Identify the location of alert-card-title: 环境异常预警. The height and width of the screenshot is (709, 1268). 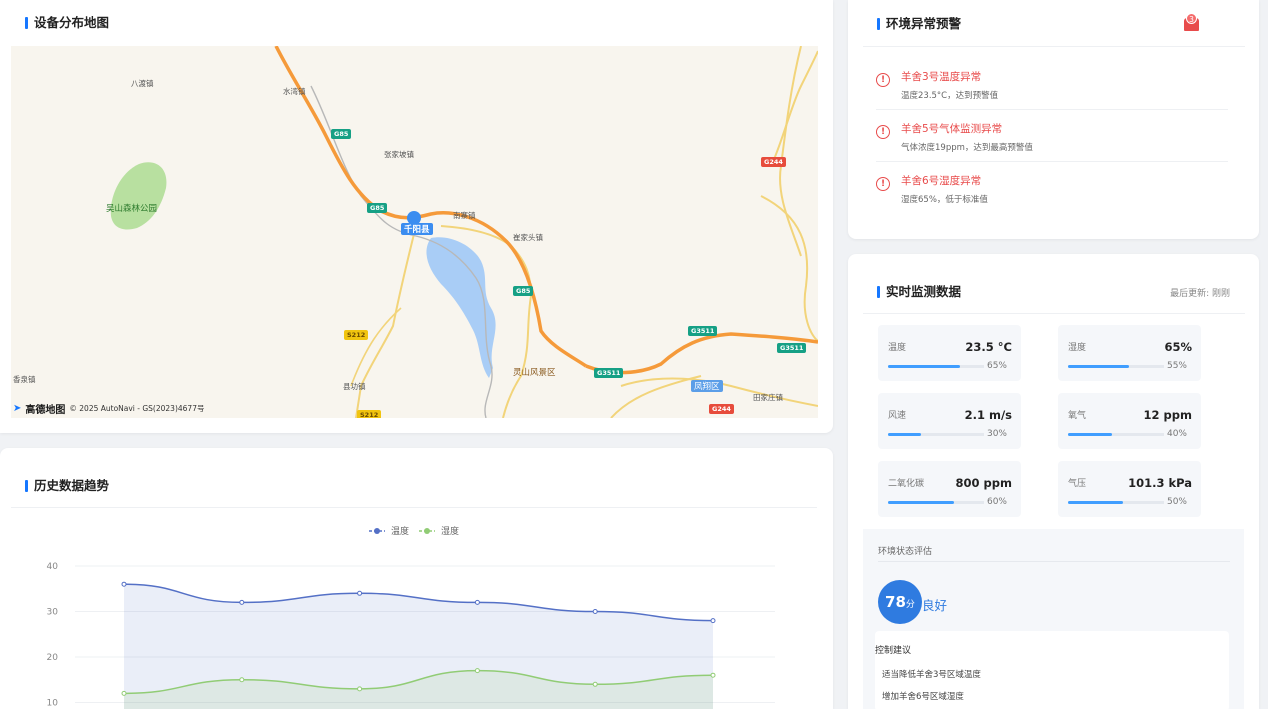
(919, 24).